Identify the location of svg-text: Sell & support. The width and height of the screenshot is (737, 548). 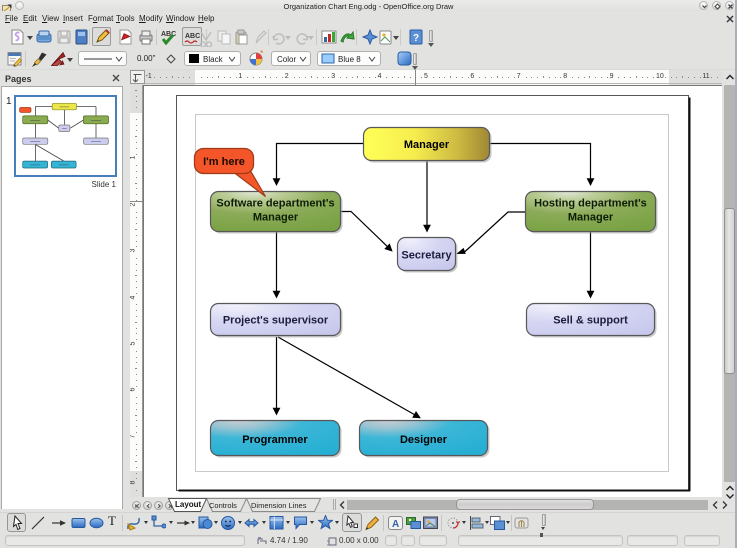
(590, 321).